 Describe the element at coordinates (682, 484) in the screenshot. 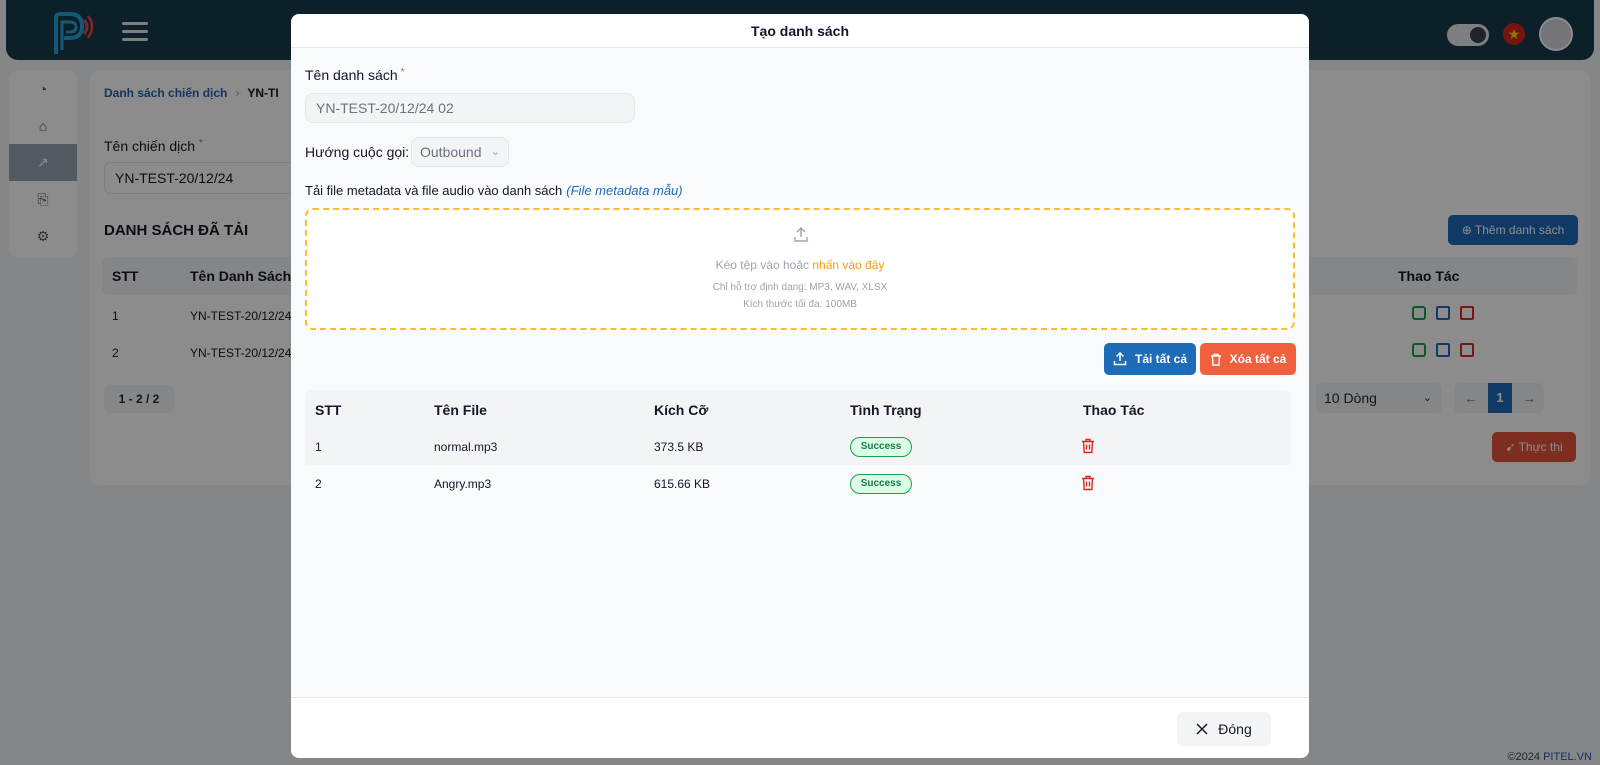

I see `row-size: 615.66 KB` at that location.